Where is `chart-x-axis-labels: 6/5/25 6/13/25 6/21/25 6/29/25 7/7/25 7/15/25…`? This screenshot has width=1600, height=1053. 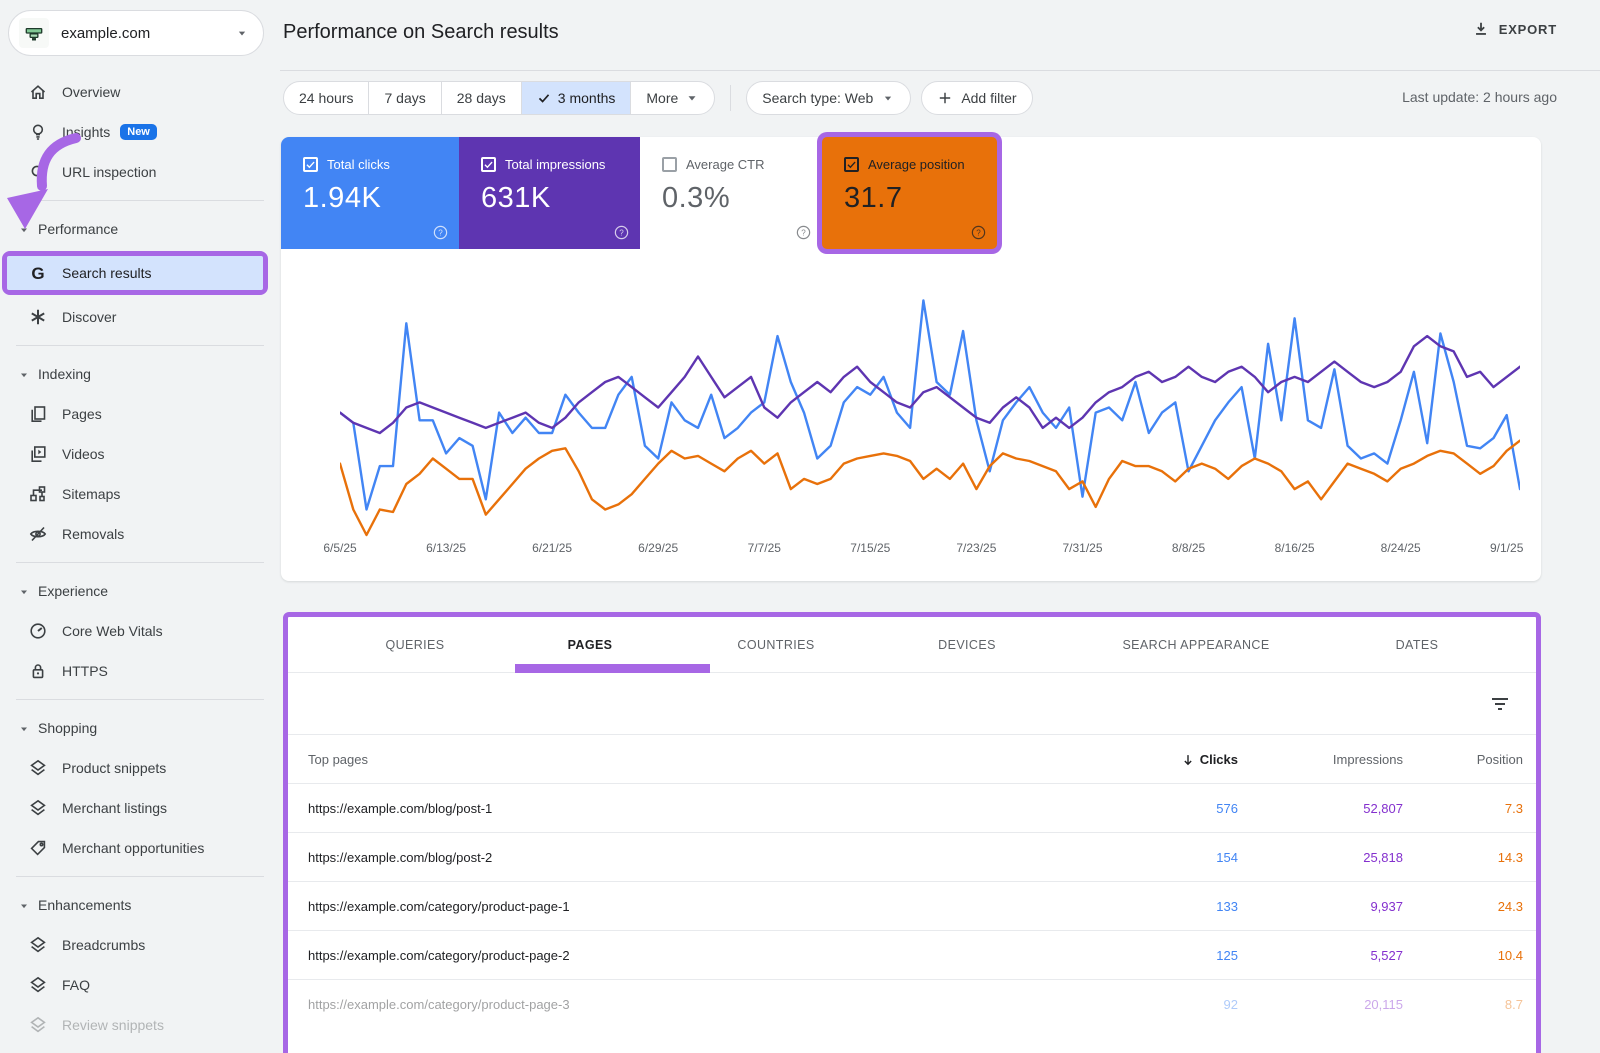 chart-x-axis-labels: 6/5/25 6/13/25 6/21/25 6/29/25 7/7/25 7/15/25… is located at coordinates (923, 550).